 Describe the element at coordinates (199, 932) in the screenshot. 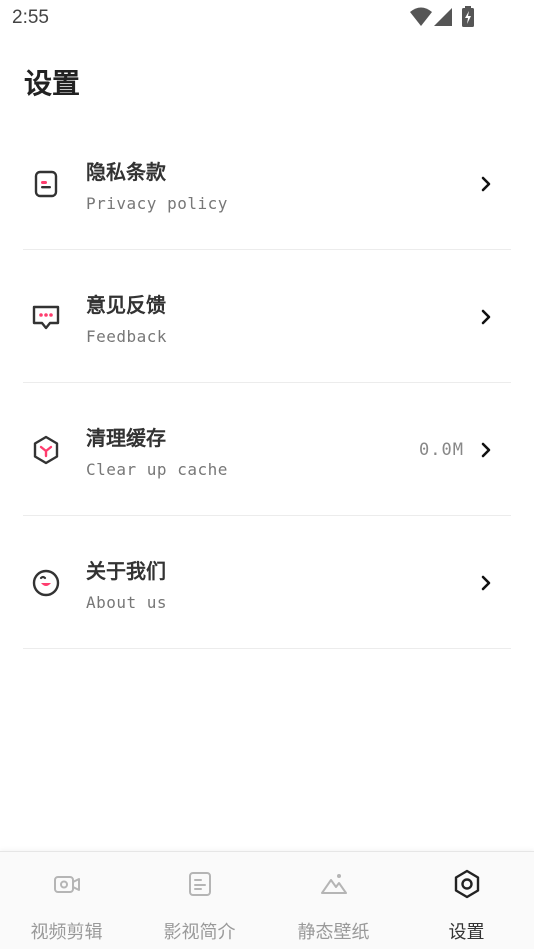

I see `nav-label: 影视简介` at that location.